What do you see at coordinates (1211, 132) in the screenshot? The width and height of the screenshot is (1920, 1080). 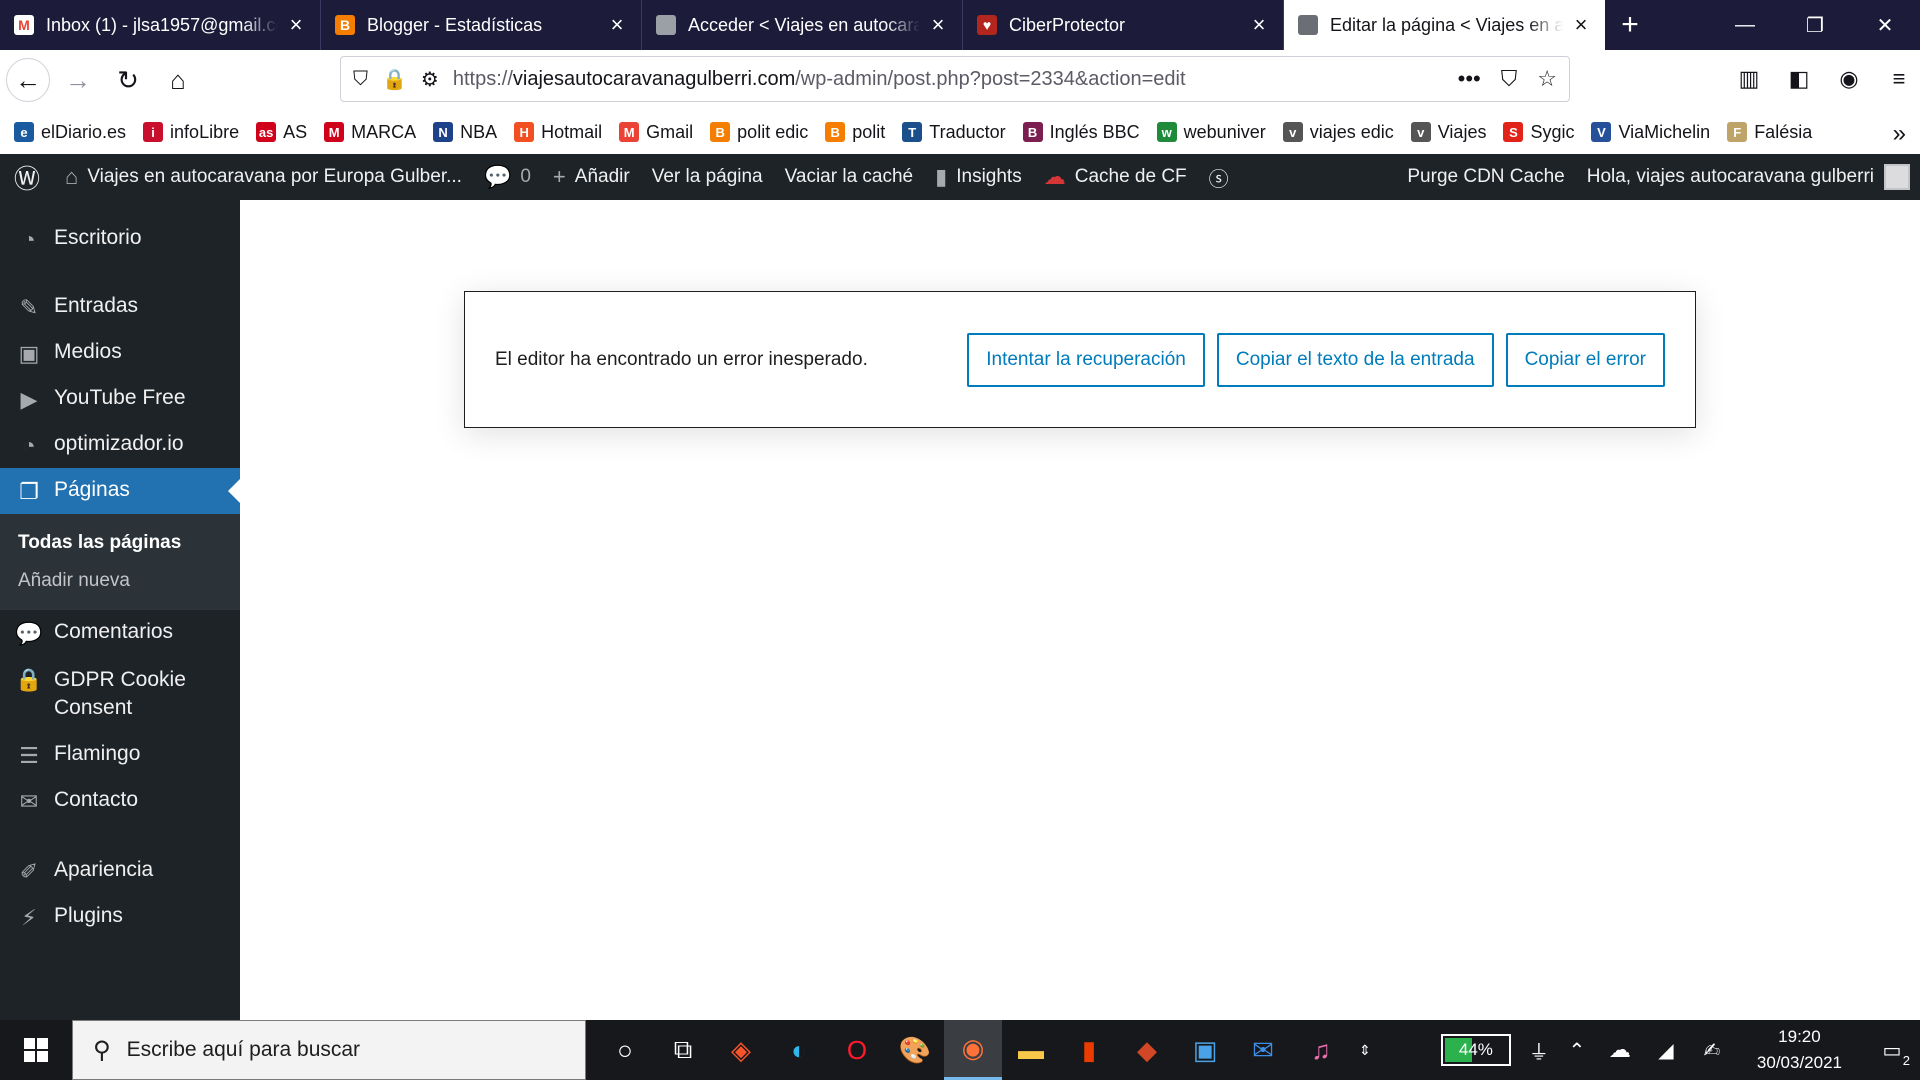 I see `bookmark-item: w webuniver` at bounding box center [1211, 132].